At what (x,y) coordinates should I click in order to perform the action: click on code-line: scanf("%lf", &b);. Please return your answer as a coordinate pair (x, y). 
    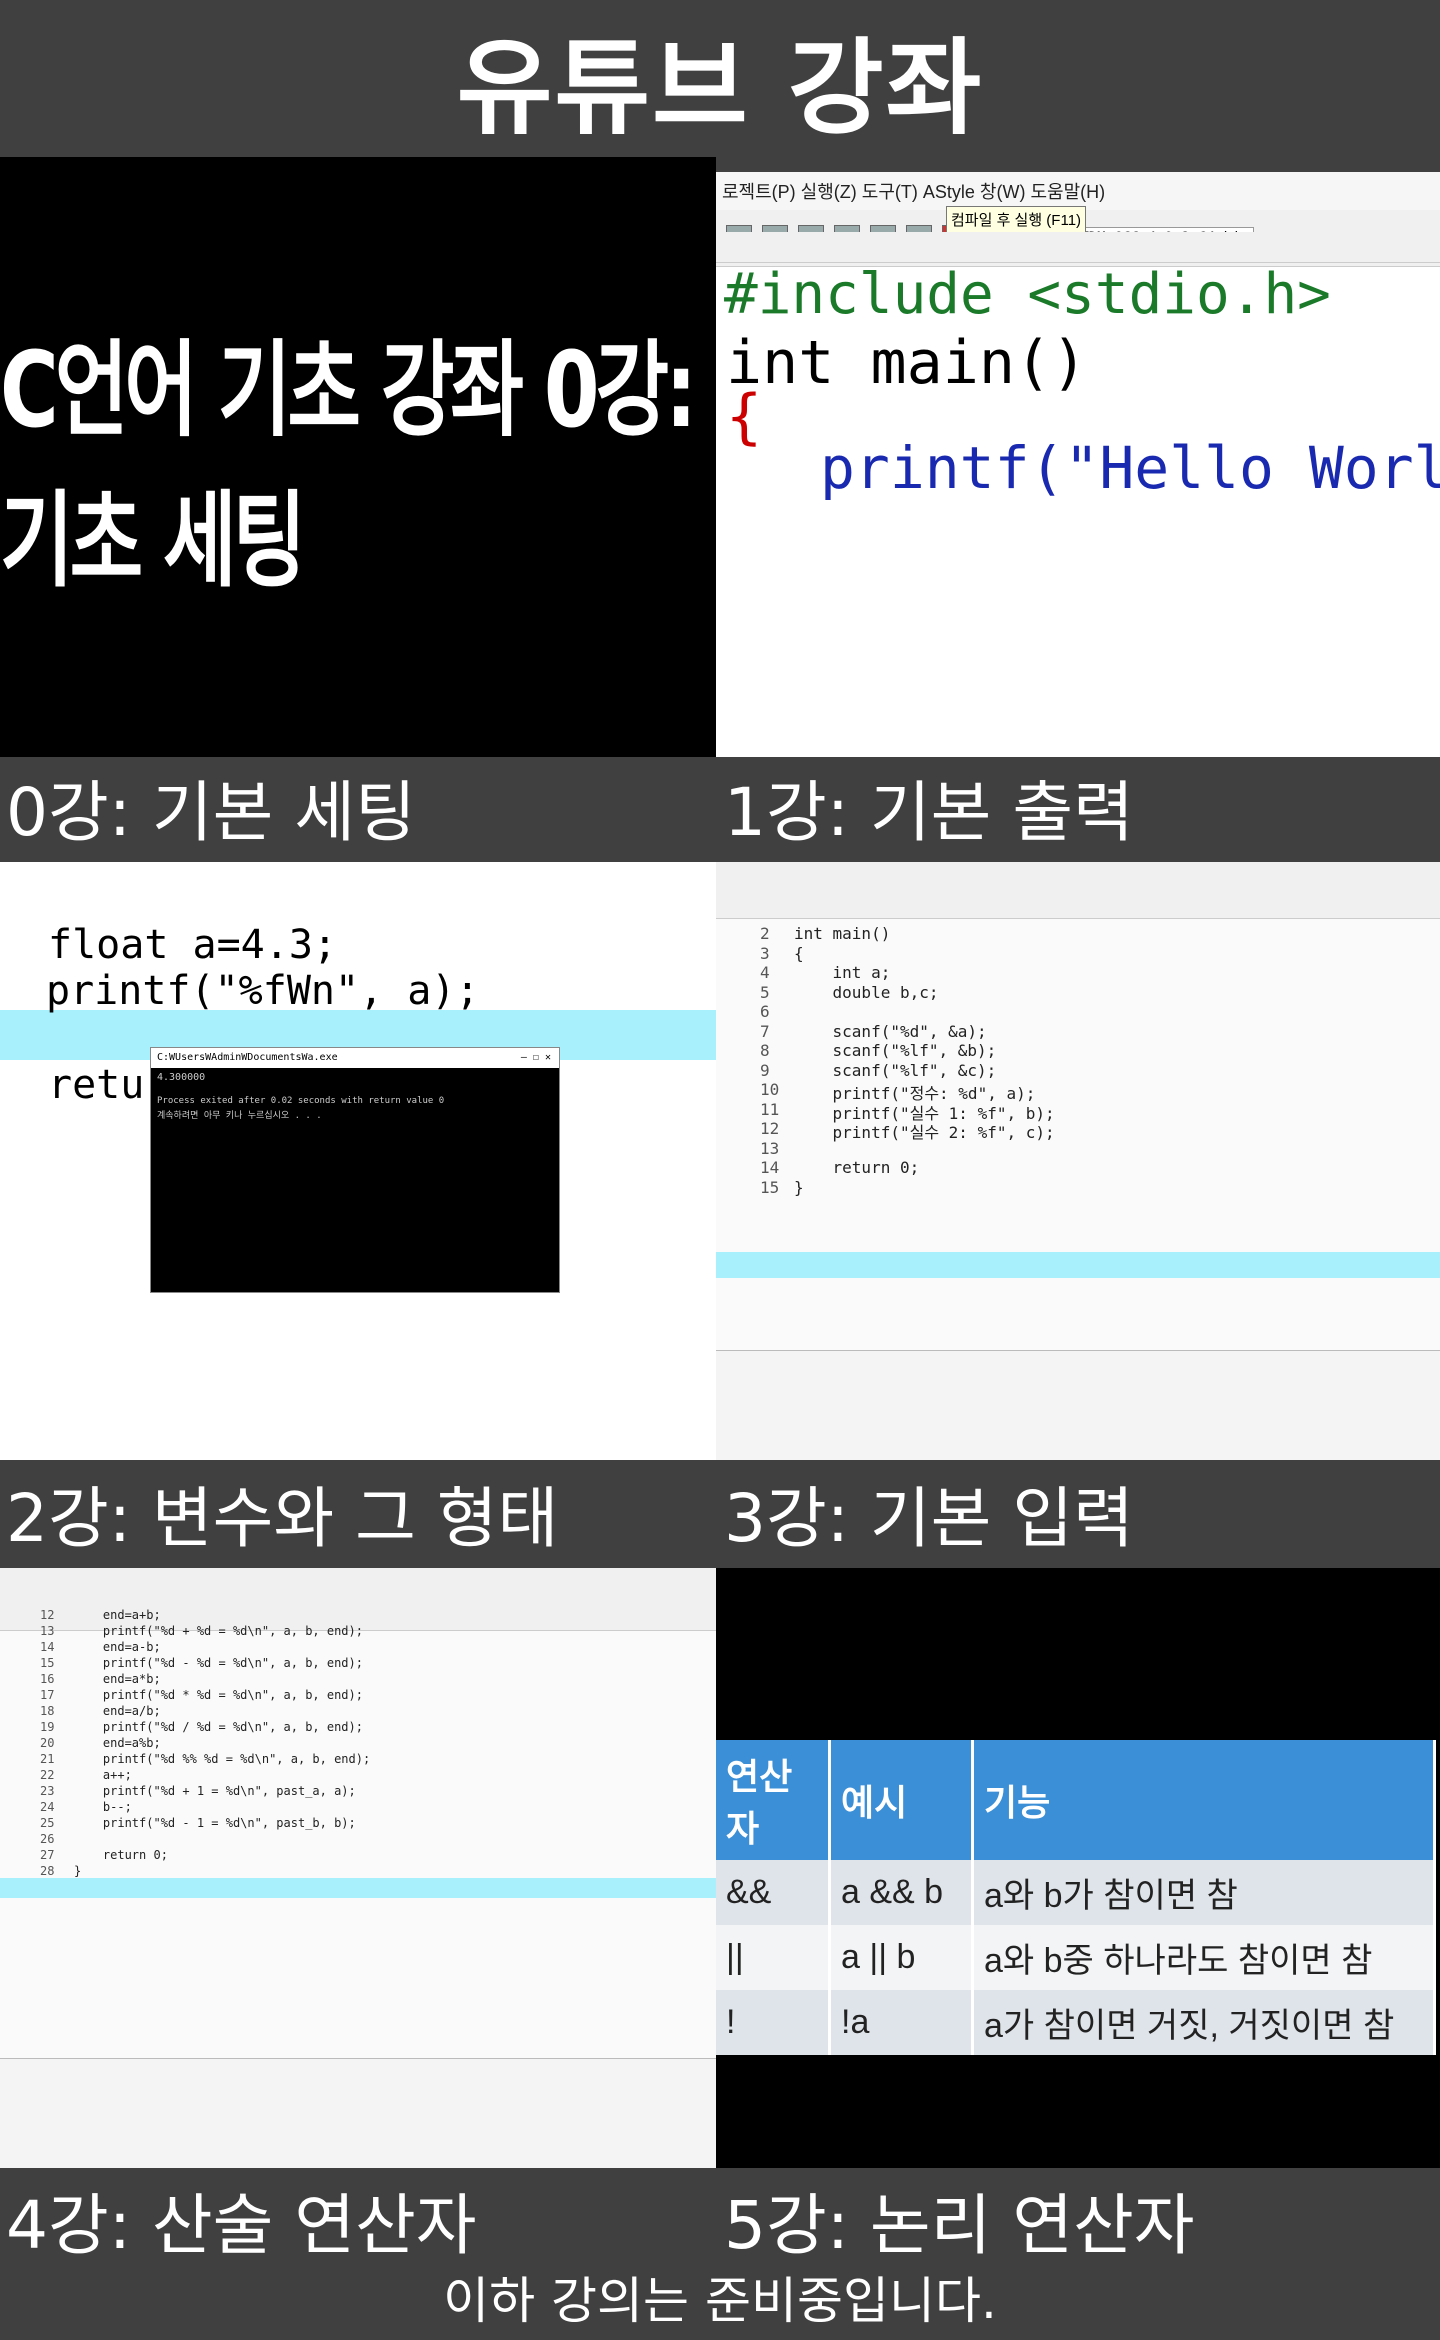
    Looking at the image, I should click on (895, 1050).